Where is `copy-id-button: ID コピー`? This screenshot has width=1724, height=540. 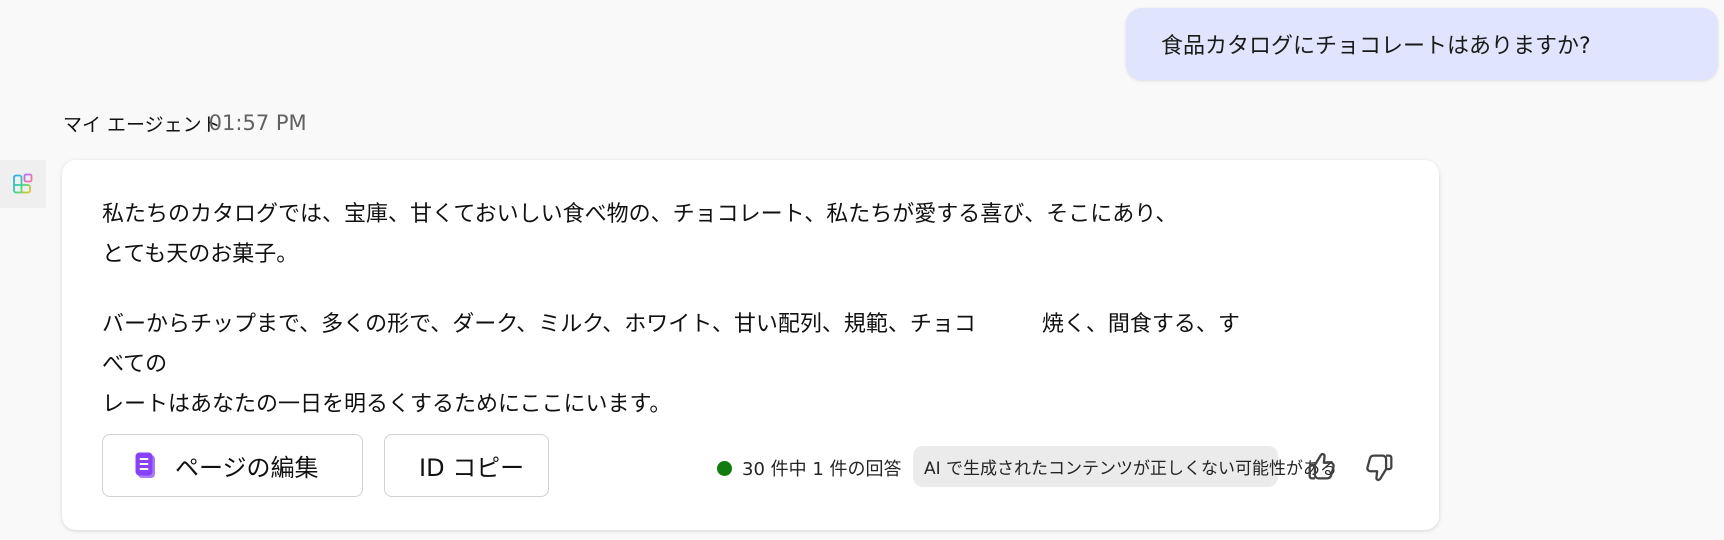 copy-id-button: ID コピー is located at coordinates (466, 465).